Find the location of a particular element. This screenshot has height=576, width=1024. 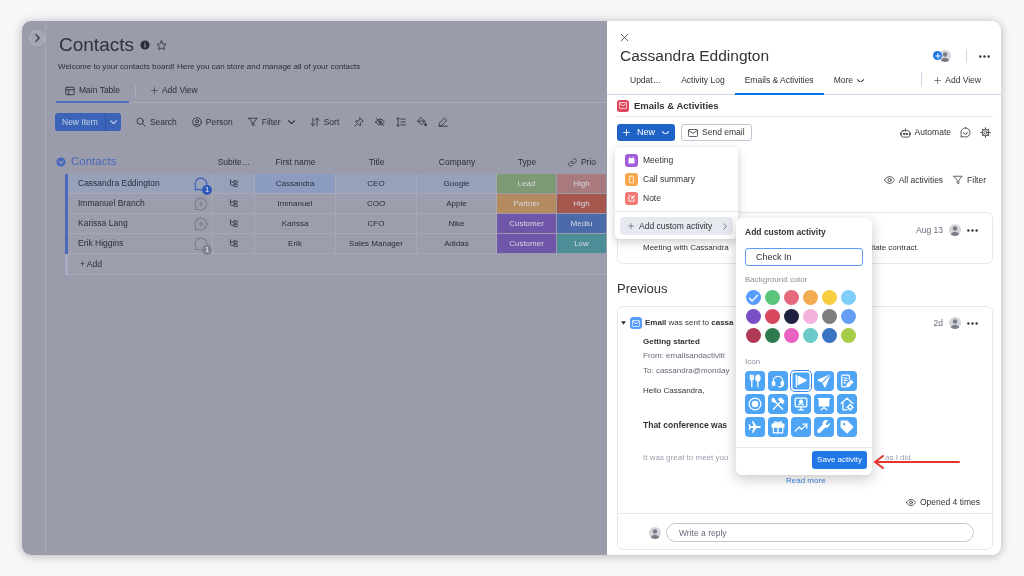

panel-tab: Emails & Activities is located at coordinates (779, 81).